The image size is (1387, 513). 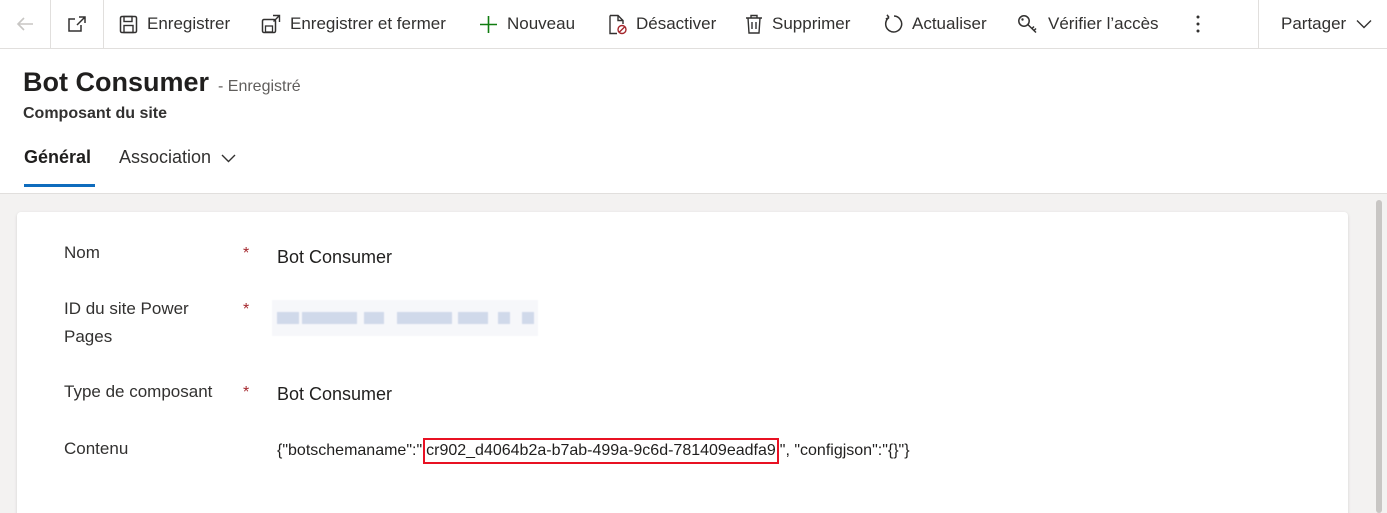 I want to click on more-icon, so click(x=1198, y=24).